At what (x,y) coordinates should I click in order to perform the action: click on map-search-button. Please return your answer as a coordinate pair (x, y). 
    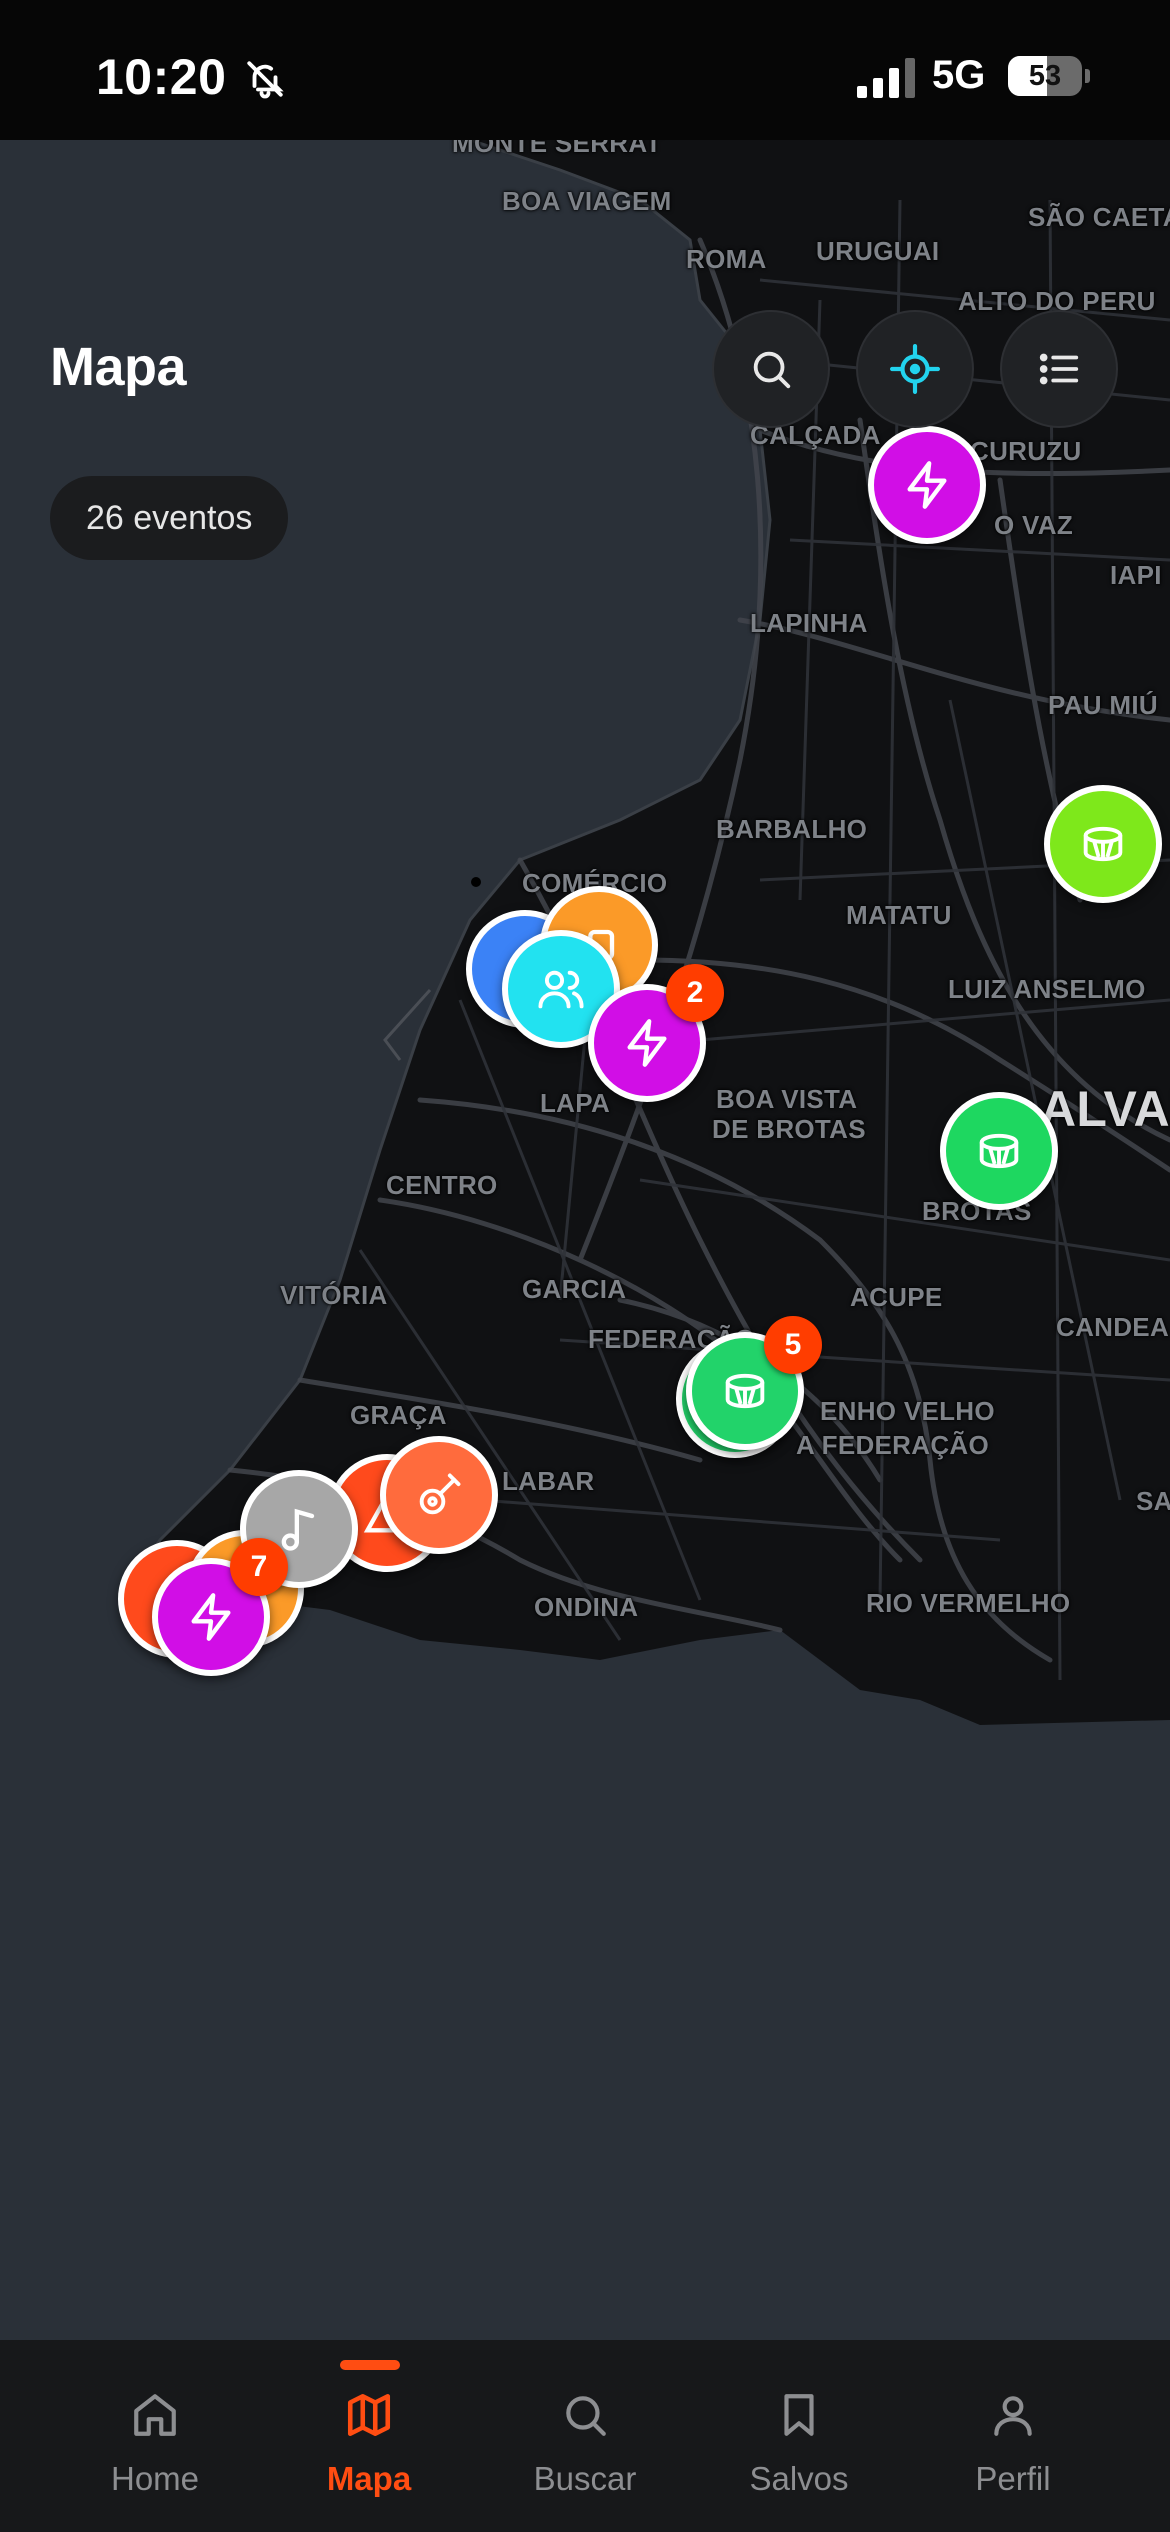
    Looking at the image, I should click on (771, 369).